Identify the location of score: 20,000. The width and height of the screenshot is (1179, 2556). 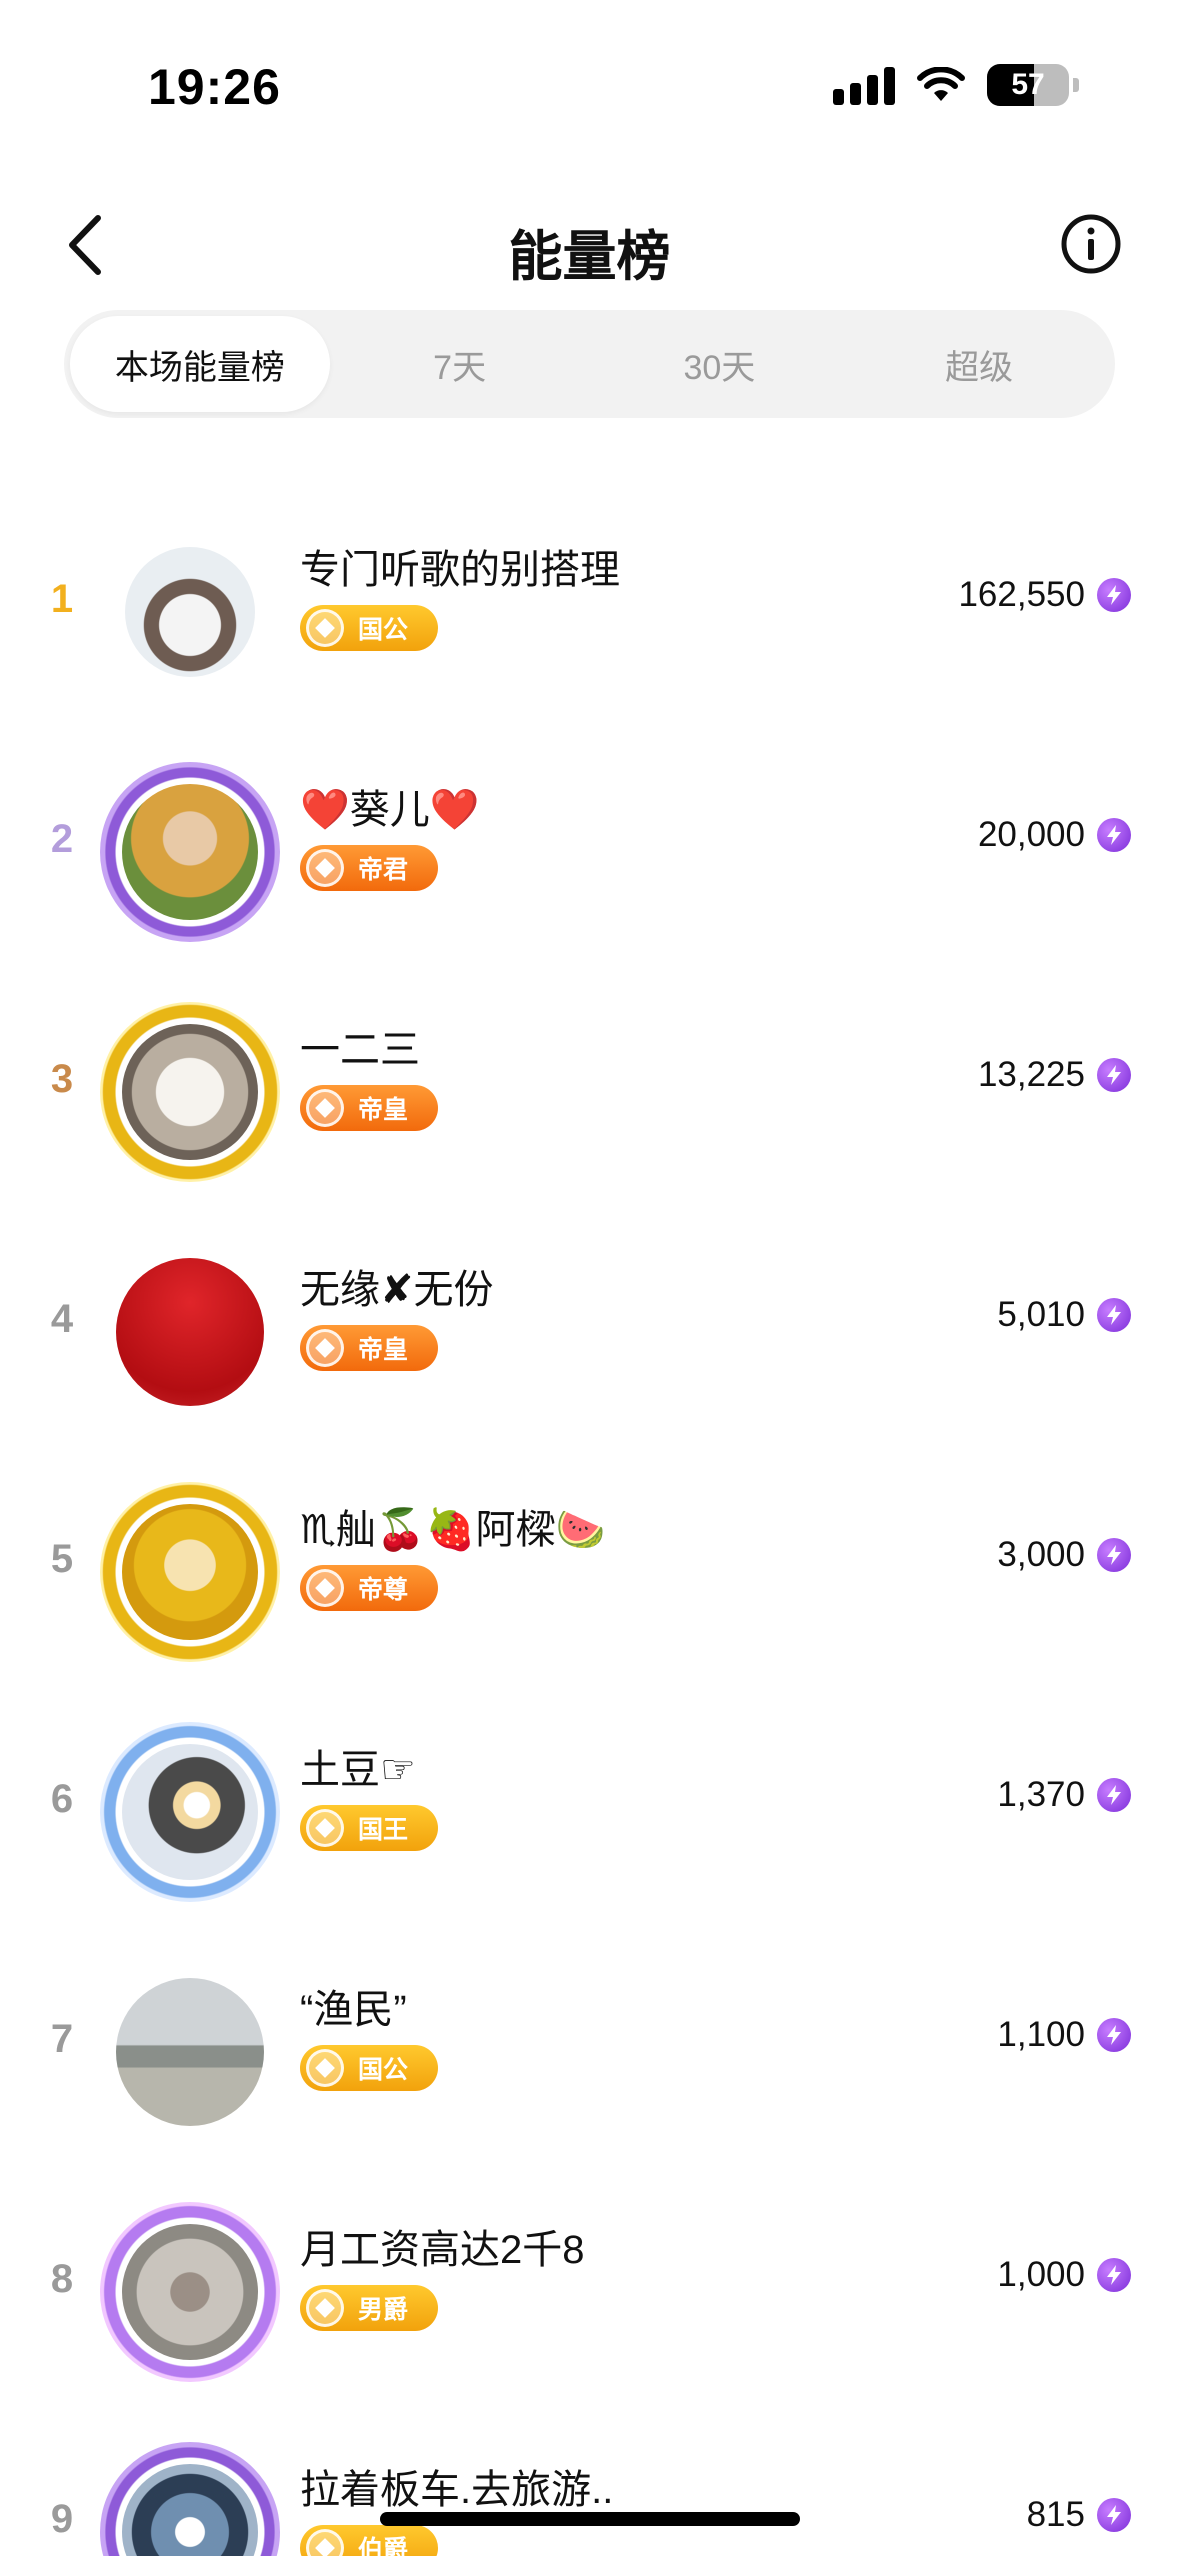
(1054, 835).